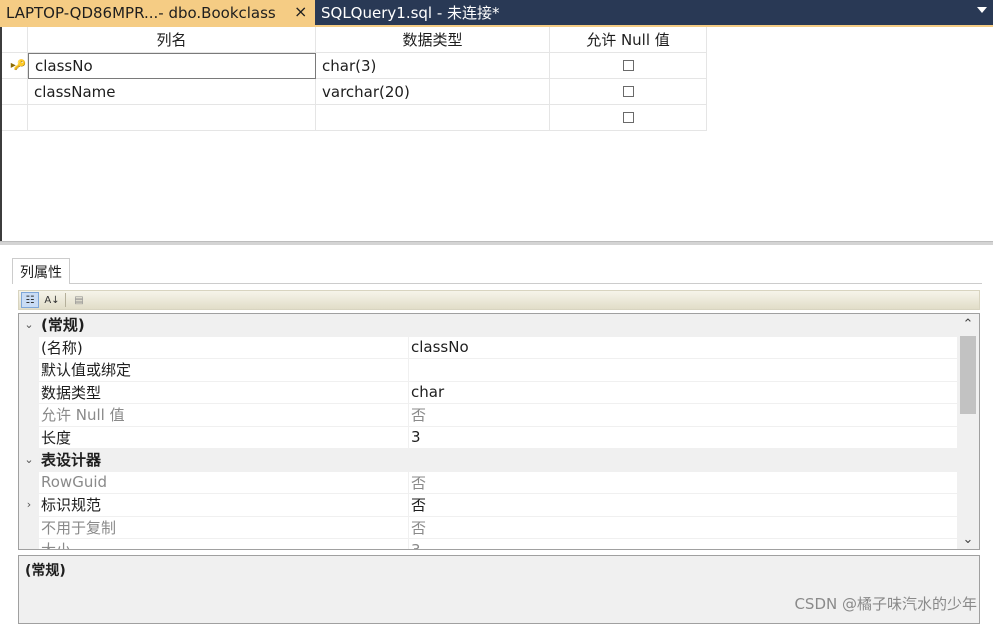  I want to click on primary-key-icon: ▸🔑, so click(18, 65).